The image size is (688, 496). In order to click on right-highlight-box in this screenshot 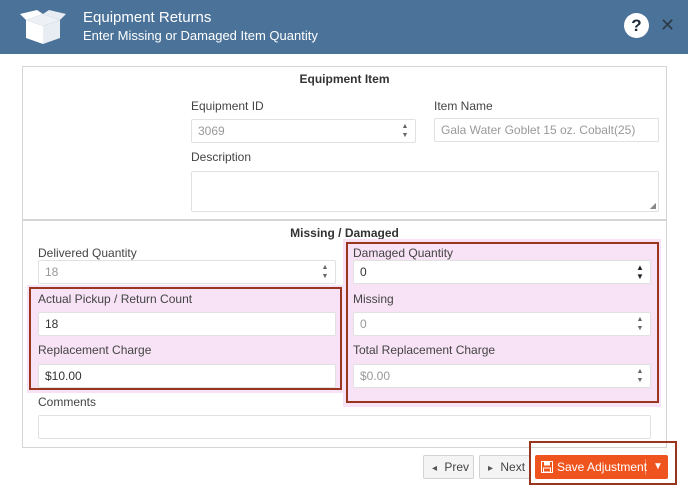, I will do `click(502, 322)`.